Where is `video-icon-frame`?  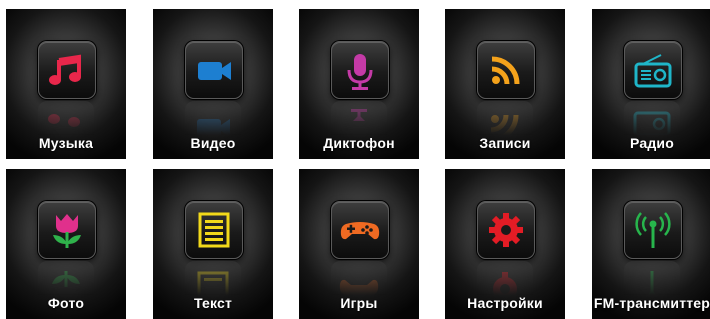 video-icon-frame is located at coordinates (214, 70).